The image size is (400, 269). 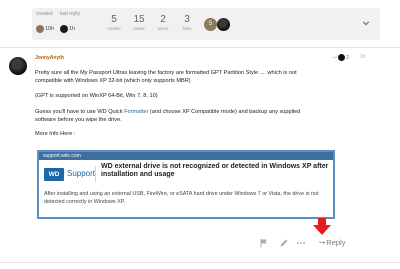 I want to click on preview-separator, so click(x=95, y=174).